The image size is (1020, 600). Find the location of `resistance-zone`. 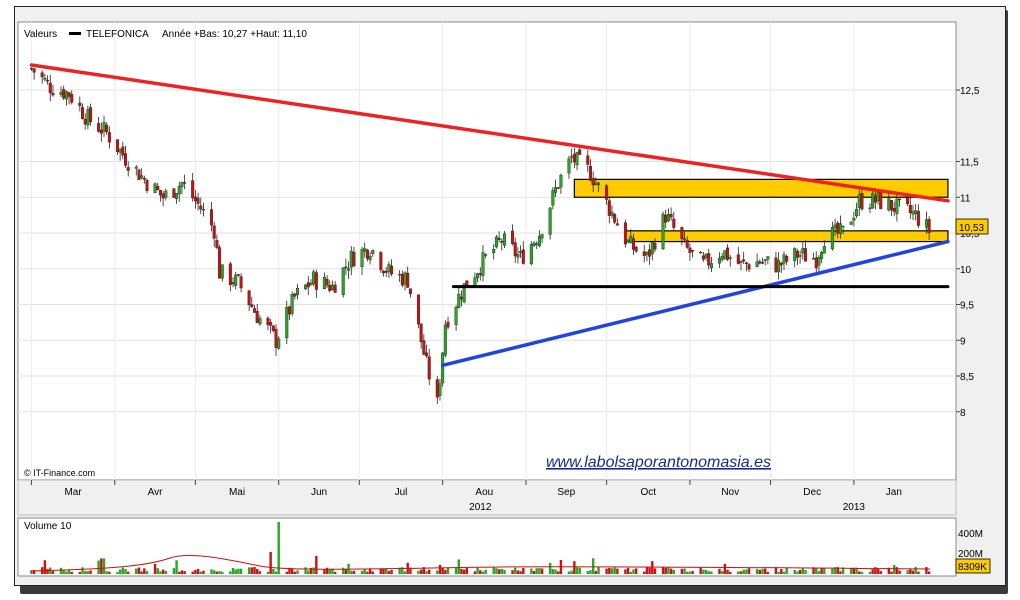

resistance-zone is located at coordinates (786, 236).